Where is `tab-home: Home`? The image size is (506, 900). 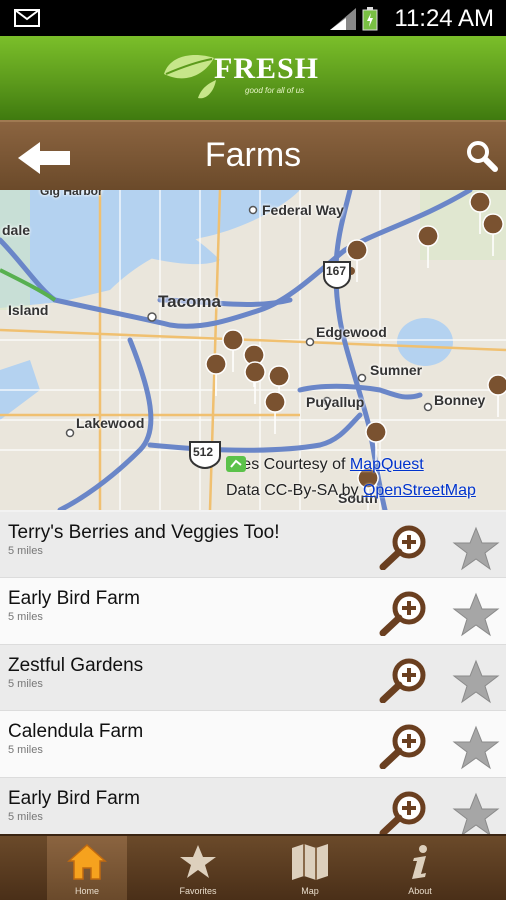
tab-home: Home is located at coordinates (87, 868).